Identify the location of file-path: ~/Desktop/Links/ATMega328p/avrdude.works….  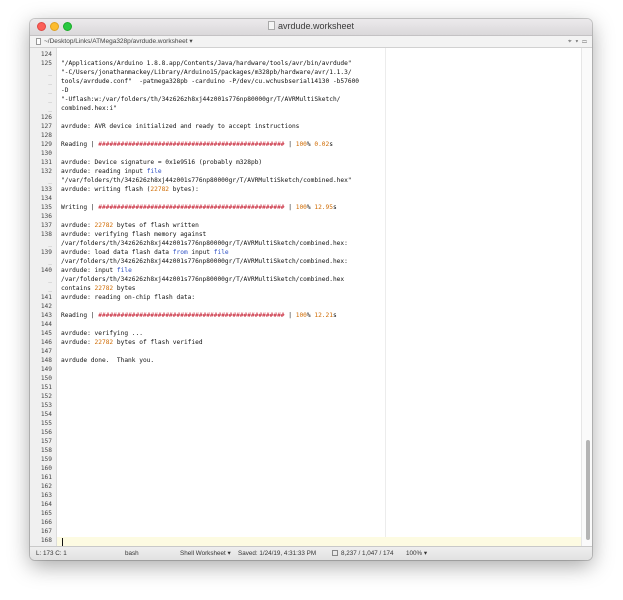
(118, 41).